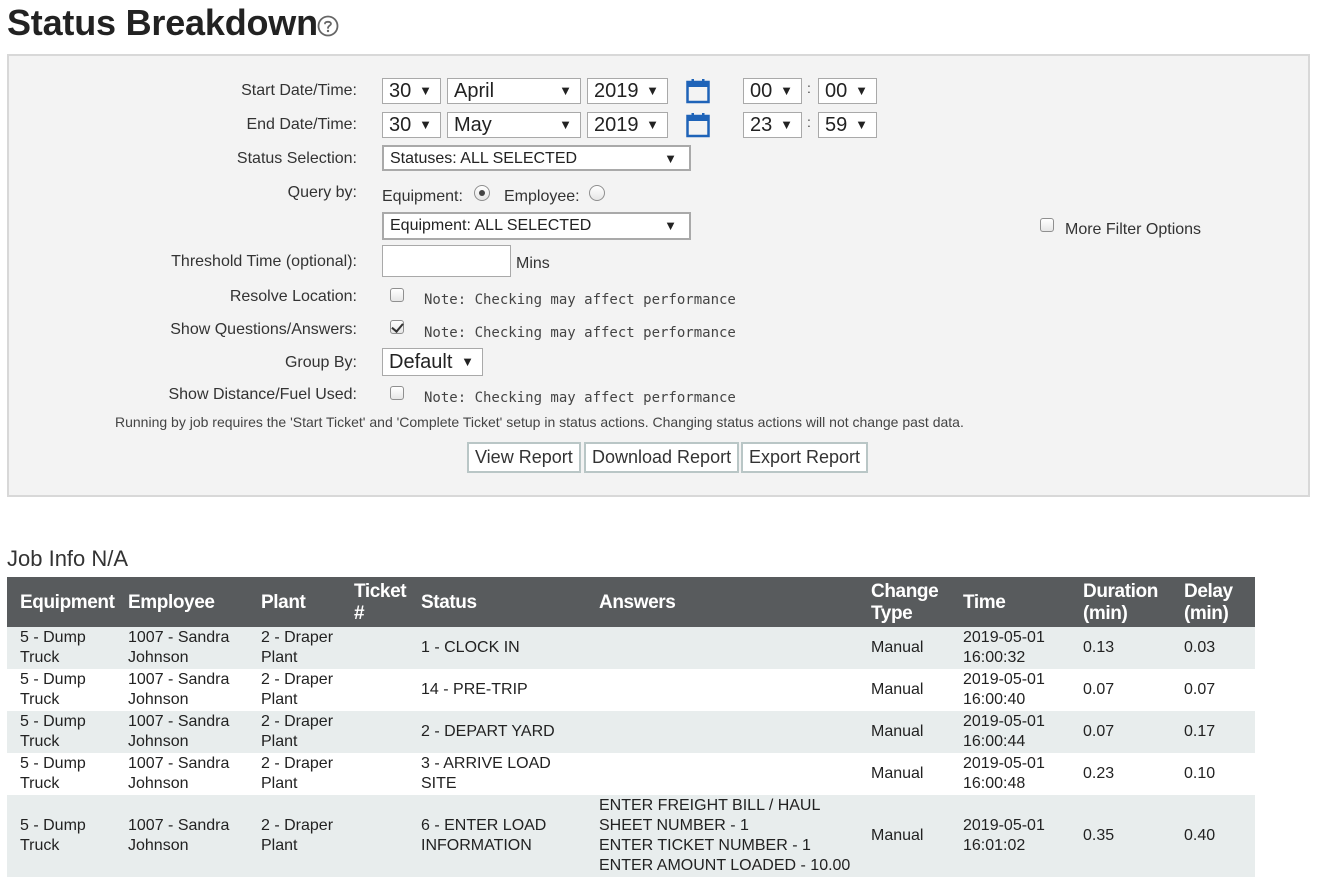 The height and width of the screenshot is (881, 1319). I want to click on page-title: Status Breakdown, so click(162, 22).